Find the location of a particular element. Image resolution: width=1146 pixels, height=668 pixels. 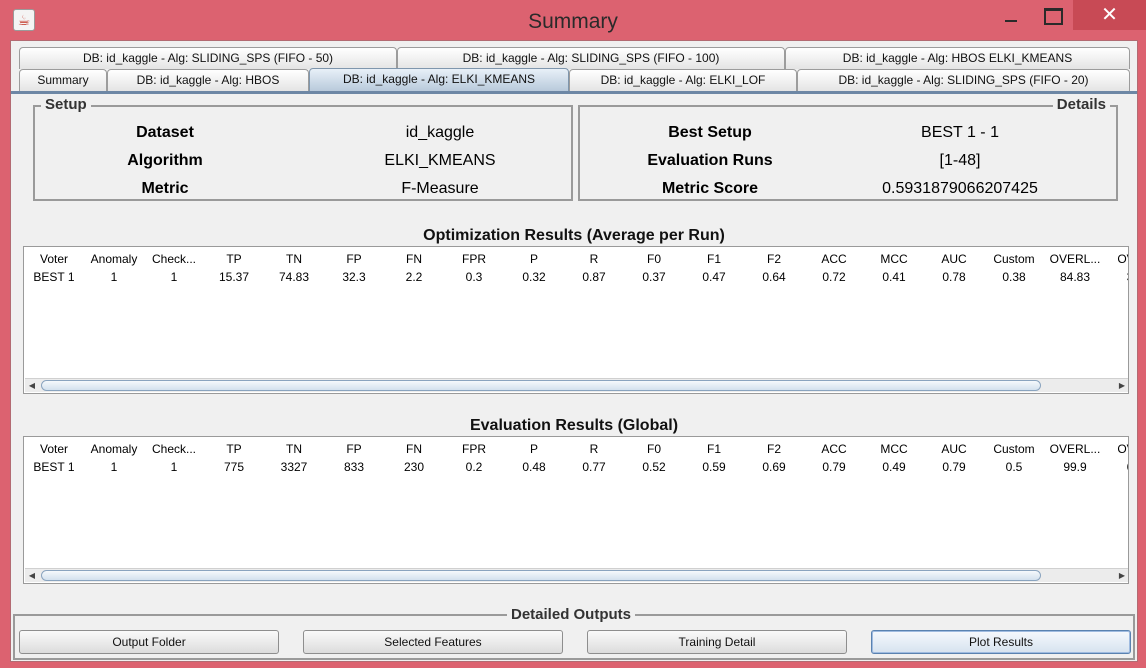

cell-acc: 0.79 is located at coordinates (834, 467).